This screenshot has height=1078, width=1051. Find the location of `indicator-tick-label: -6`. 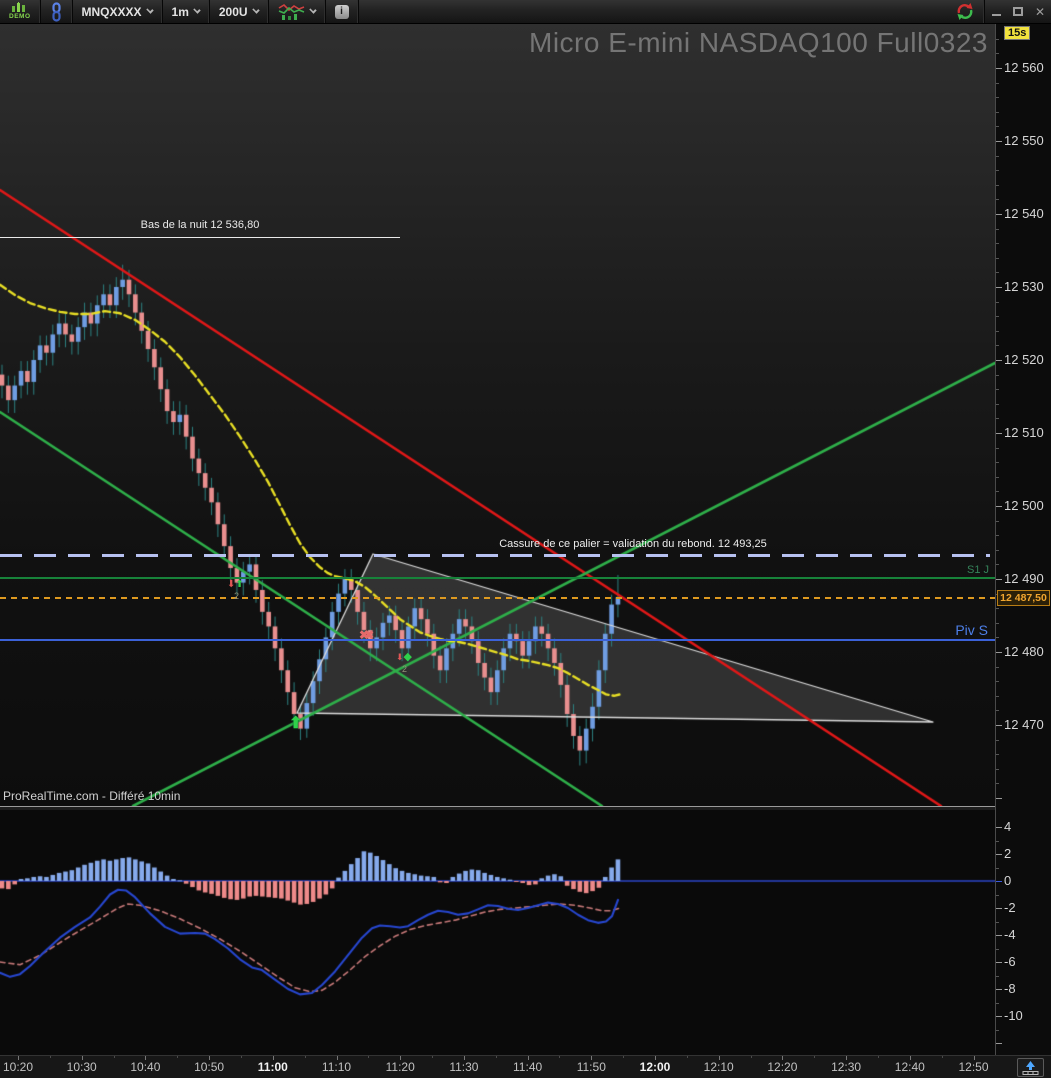

indicator-tick-label: -6 is located at coordinates (1010, 961).